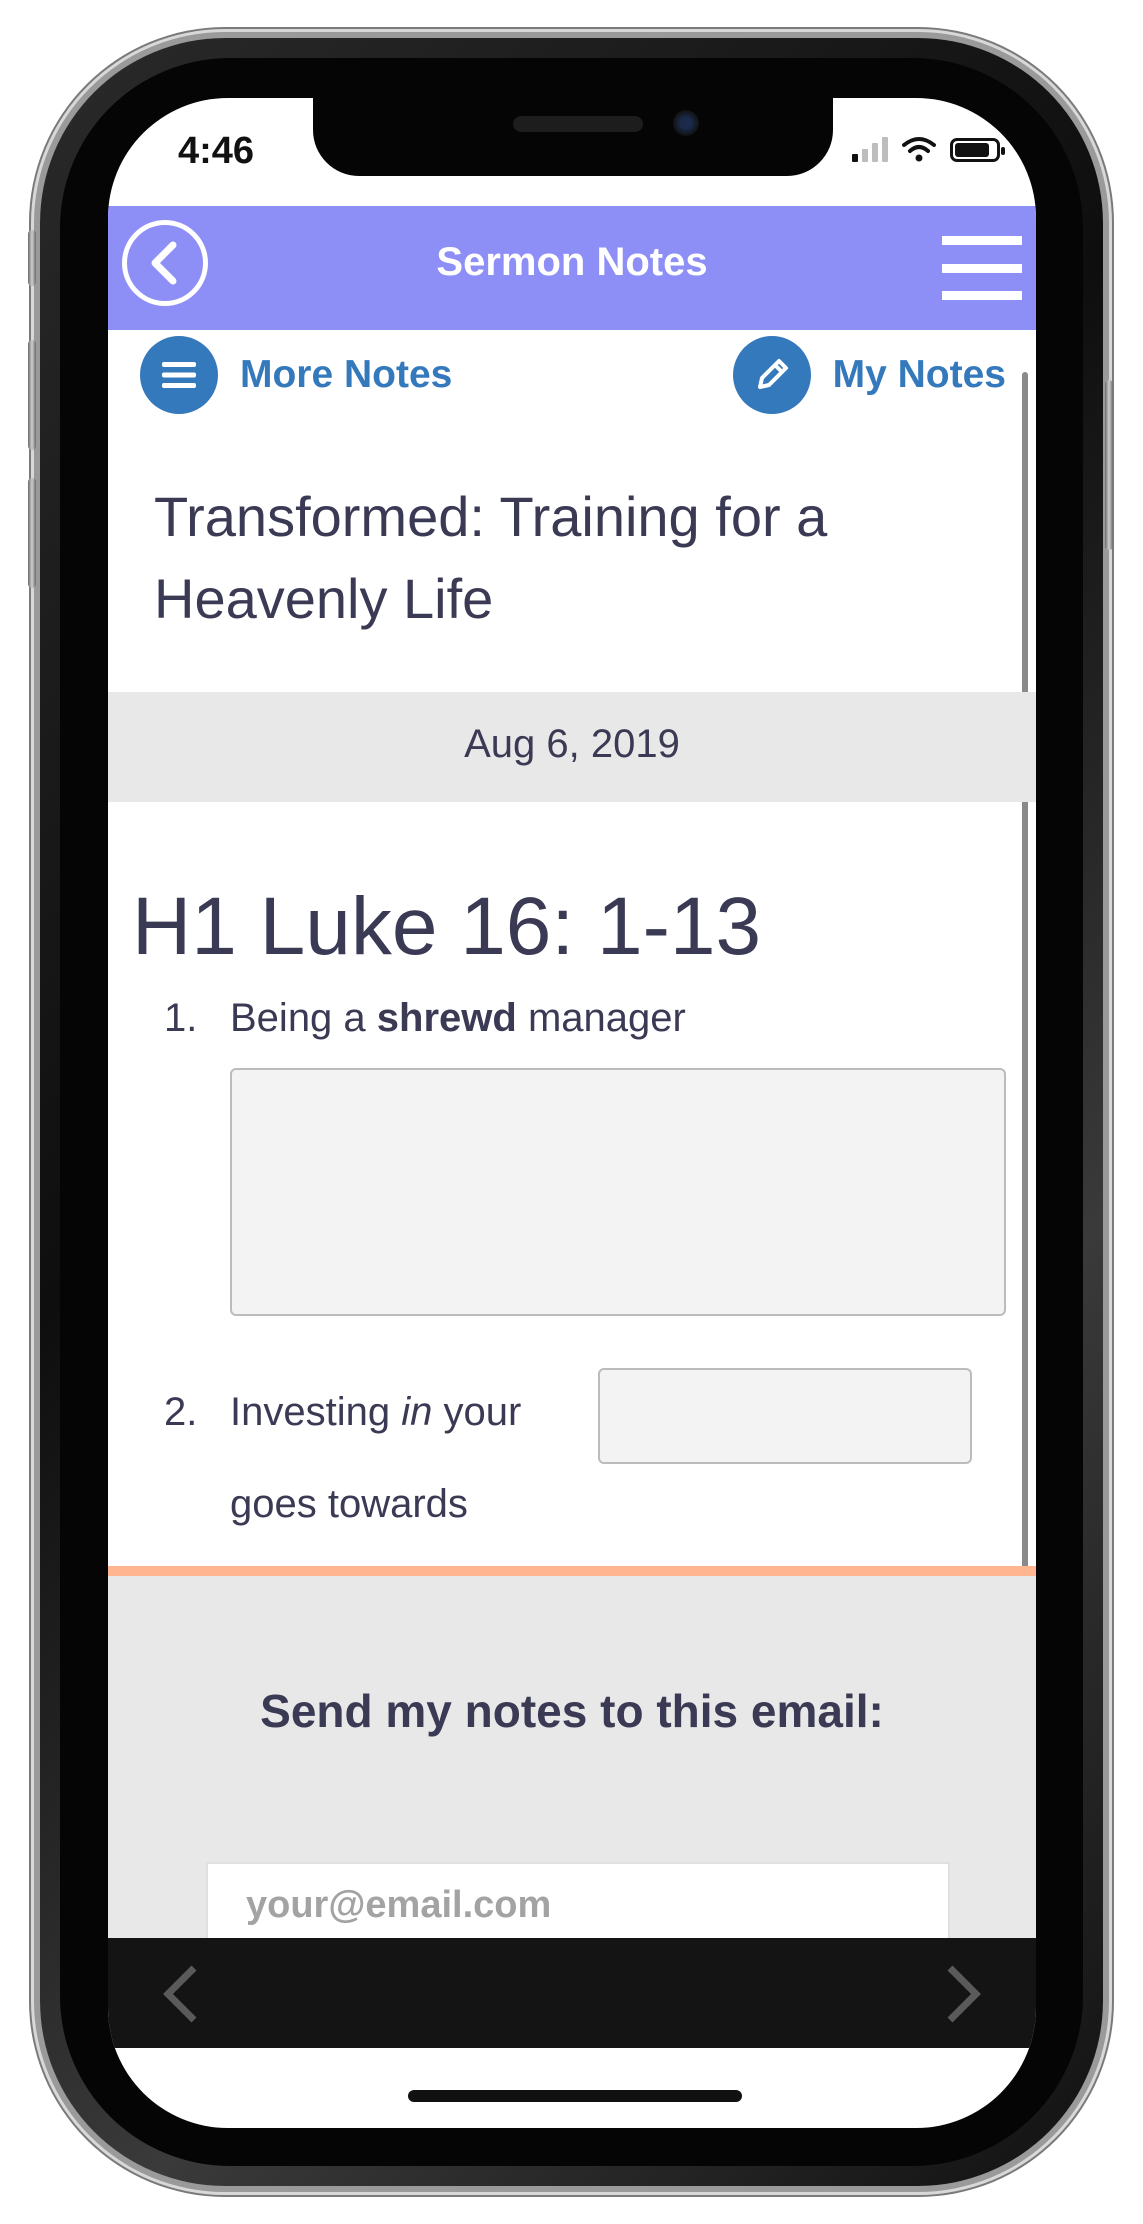  I want to click on chevron-left-icon, so click(180, 1994).